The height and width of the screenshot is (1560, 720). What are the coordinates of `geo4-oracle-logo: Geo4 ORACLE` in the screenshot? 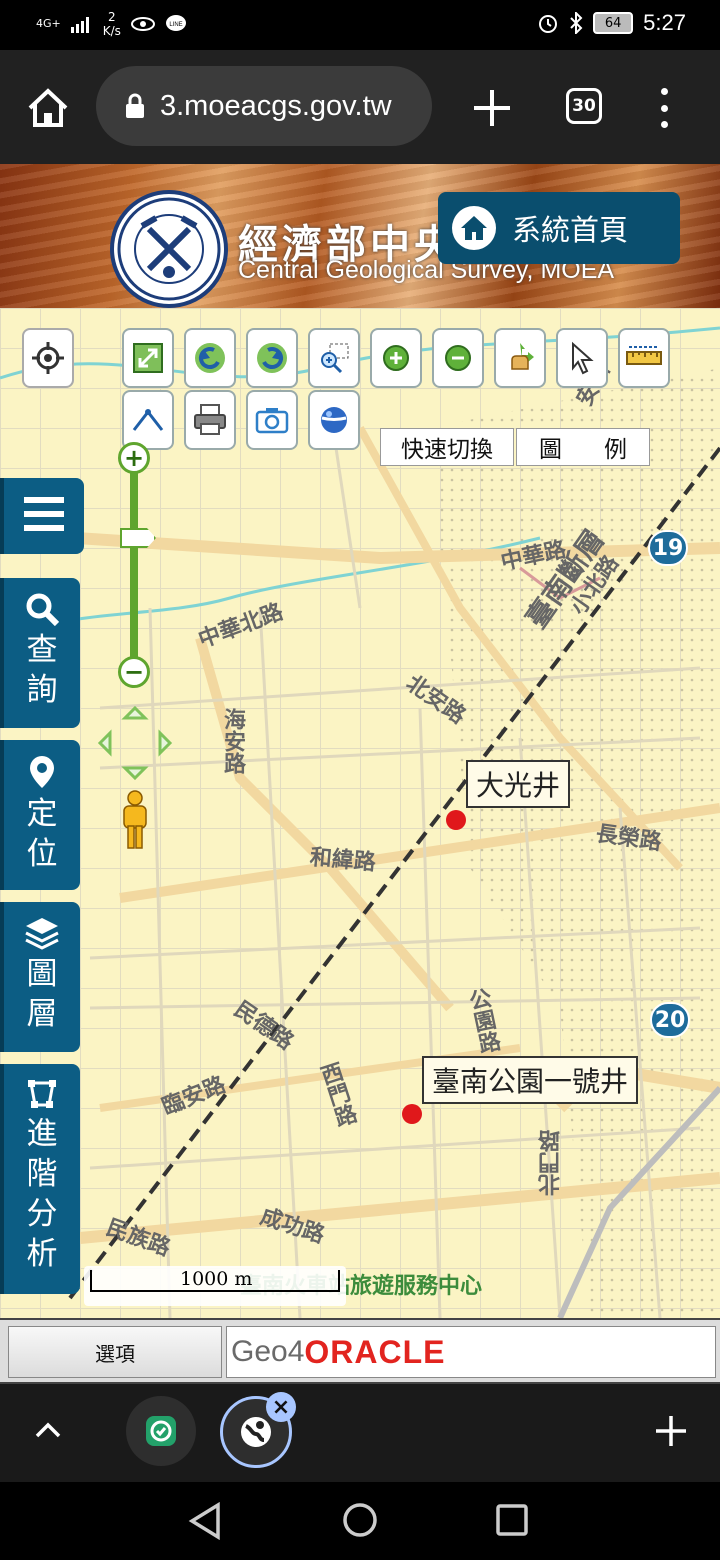 It's located at (471, 1352).